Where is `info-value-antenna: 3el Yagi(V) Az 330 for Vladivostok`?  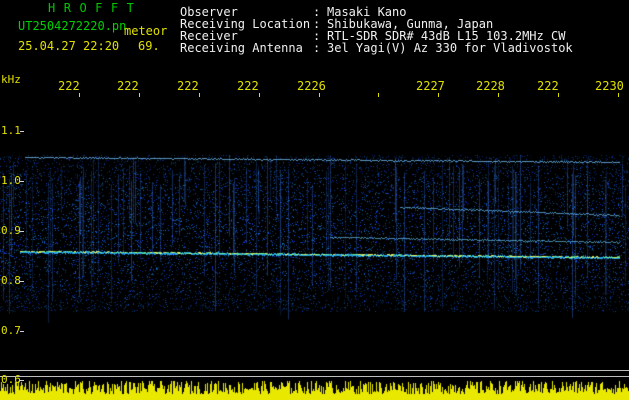
info-value-antenna: 3el Yagi(V) Az 330 for Vladivostok is located at coordinates (450, 48).